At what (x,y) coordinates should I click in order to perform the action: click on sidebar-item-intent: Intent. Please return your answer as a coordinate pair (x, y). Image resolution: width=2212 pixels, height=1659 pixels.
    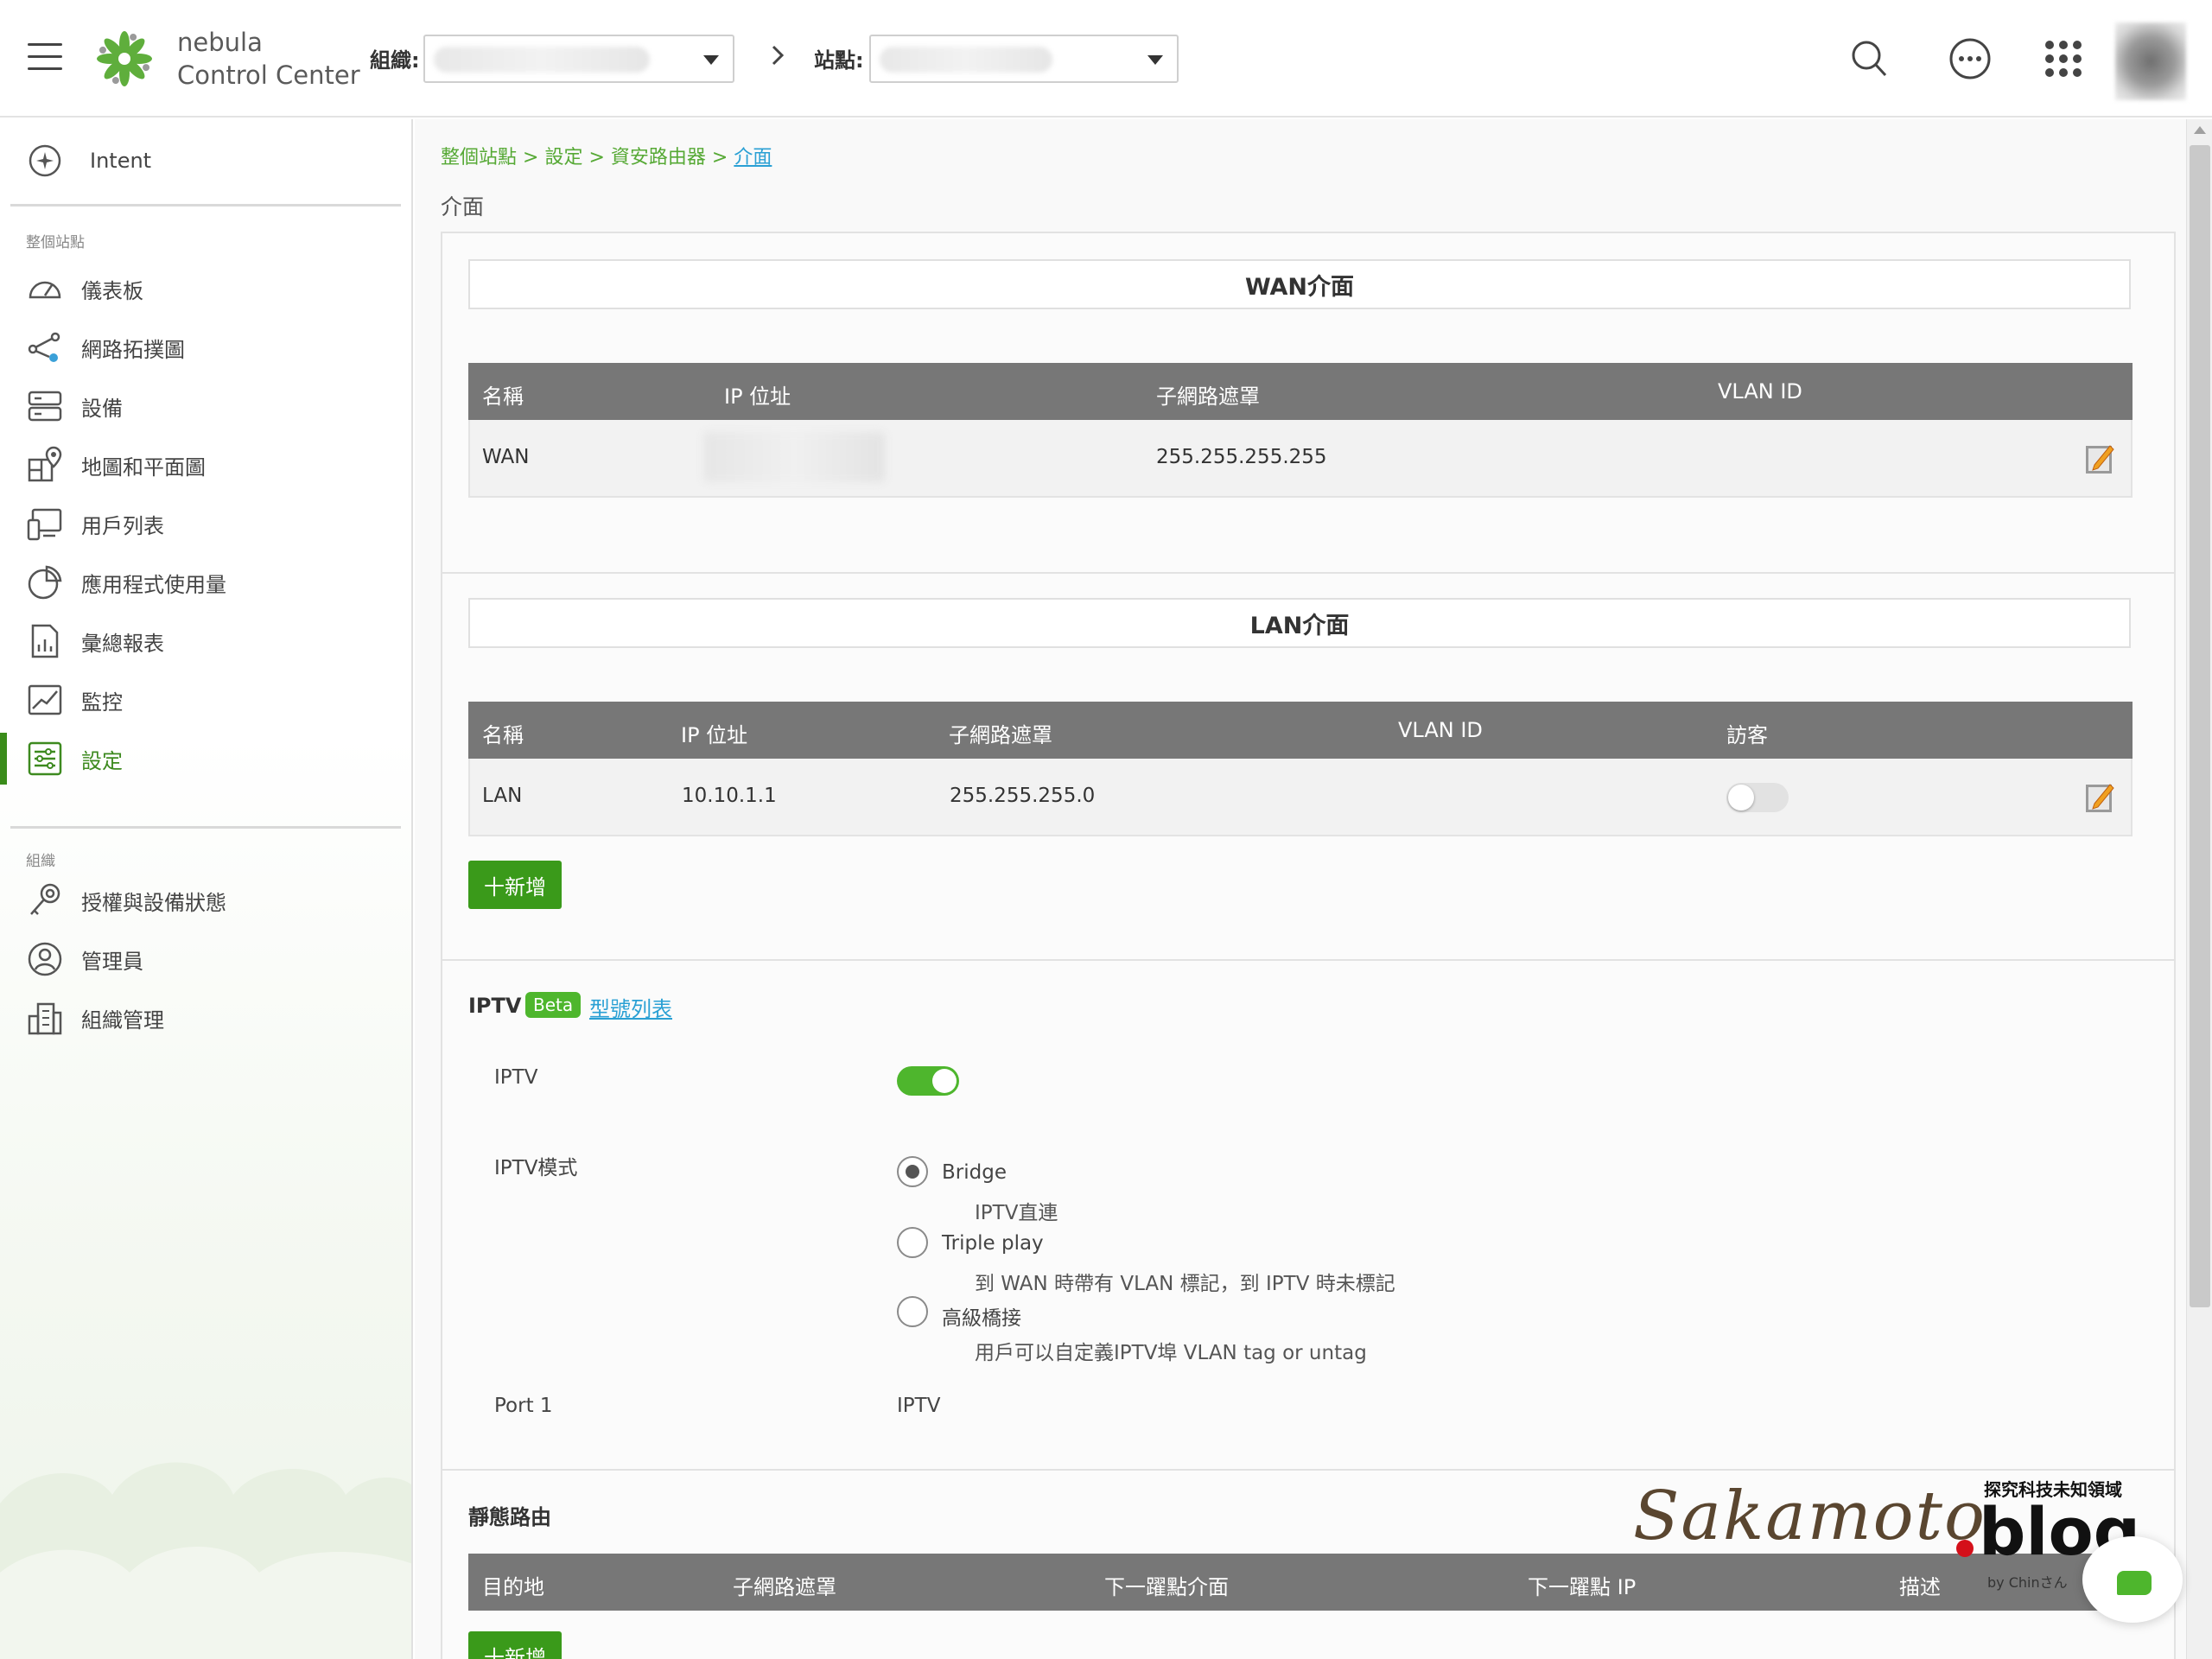
    Looking at the image, I should click on (203, 161).